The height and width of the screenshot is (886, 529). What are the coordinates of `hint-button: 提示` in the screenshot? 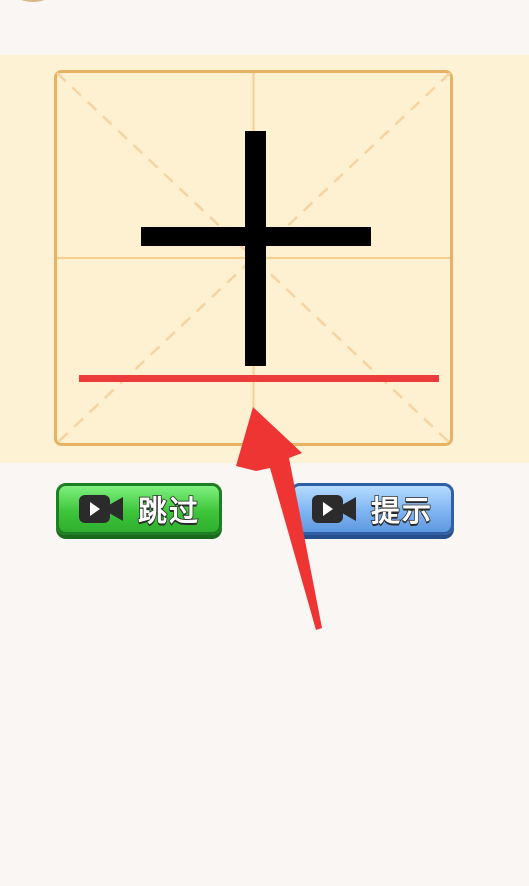 It's located at (372, 509).